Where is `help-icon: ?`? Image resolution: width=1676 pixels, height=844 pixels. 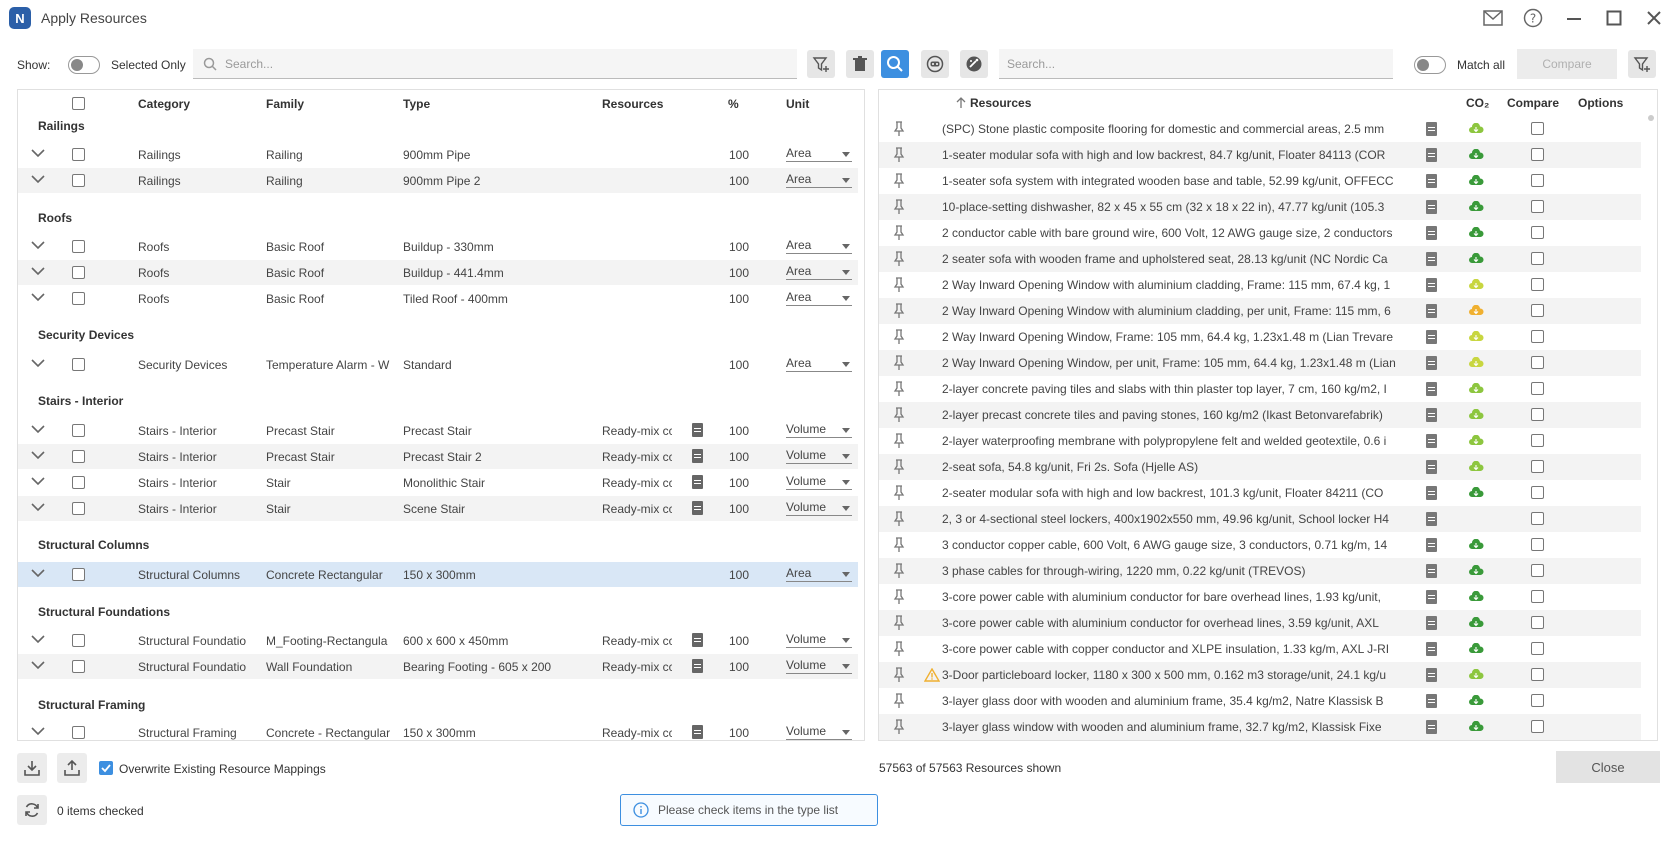
help-icon: ? is located at coordinates (1533, 18).